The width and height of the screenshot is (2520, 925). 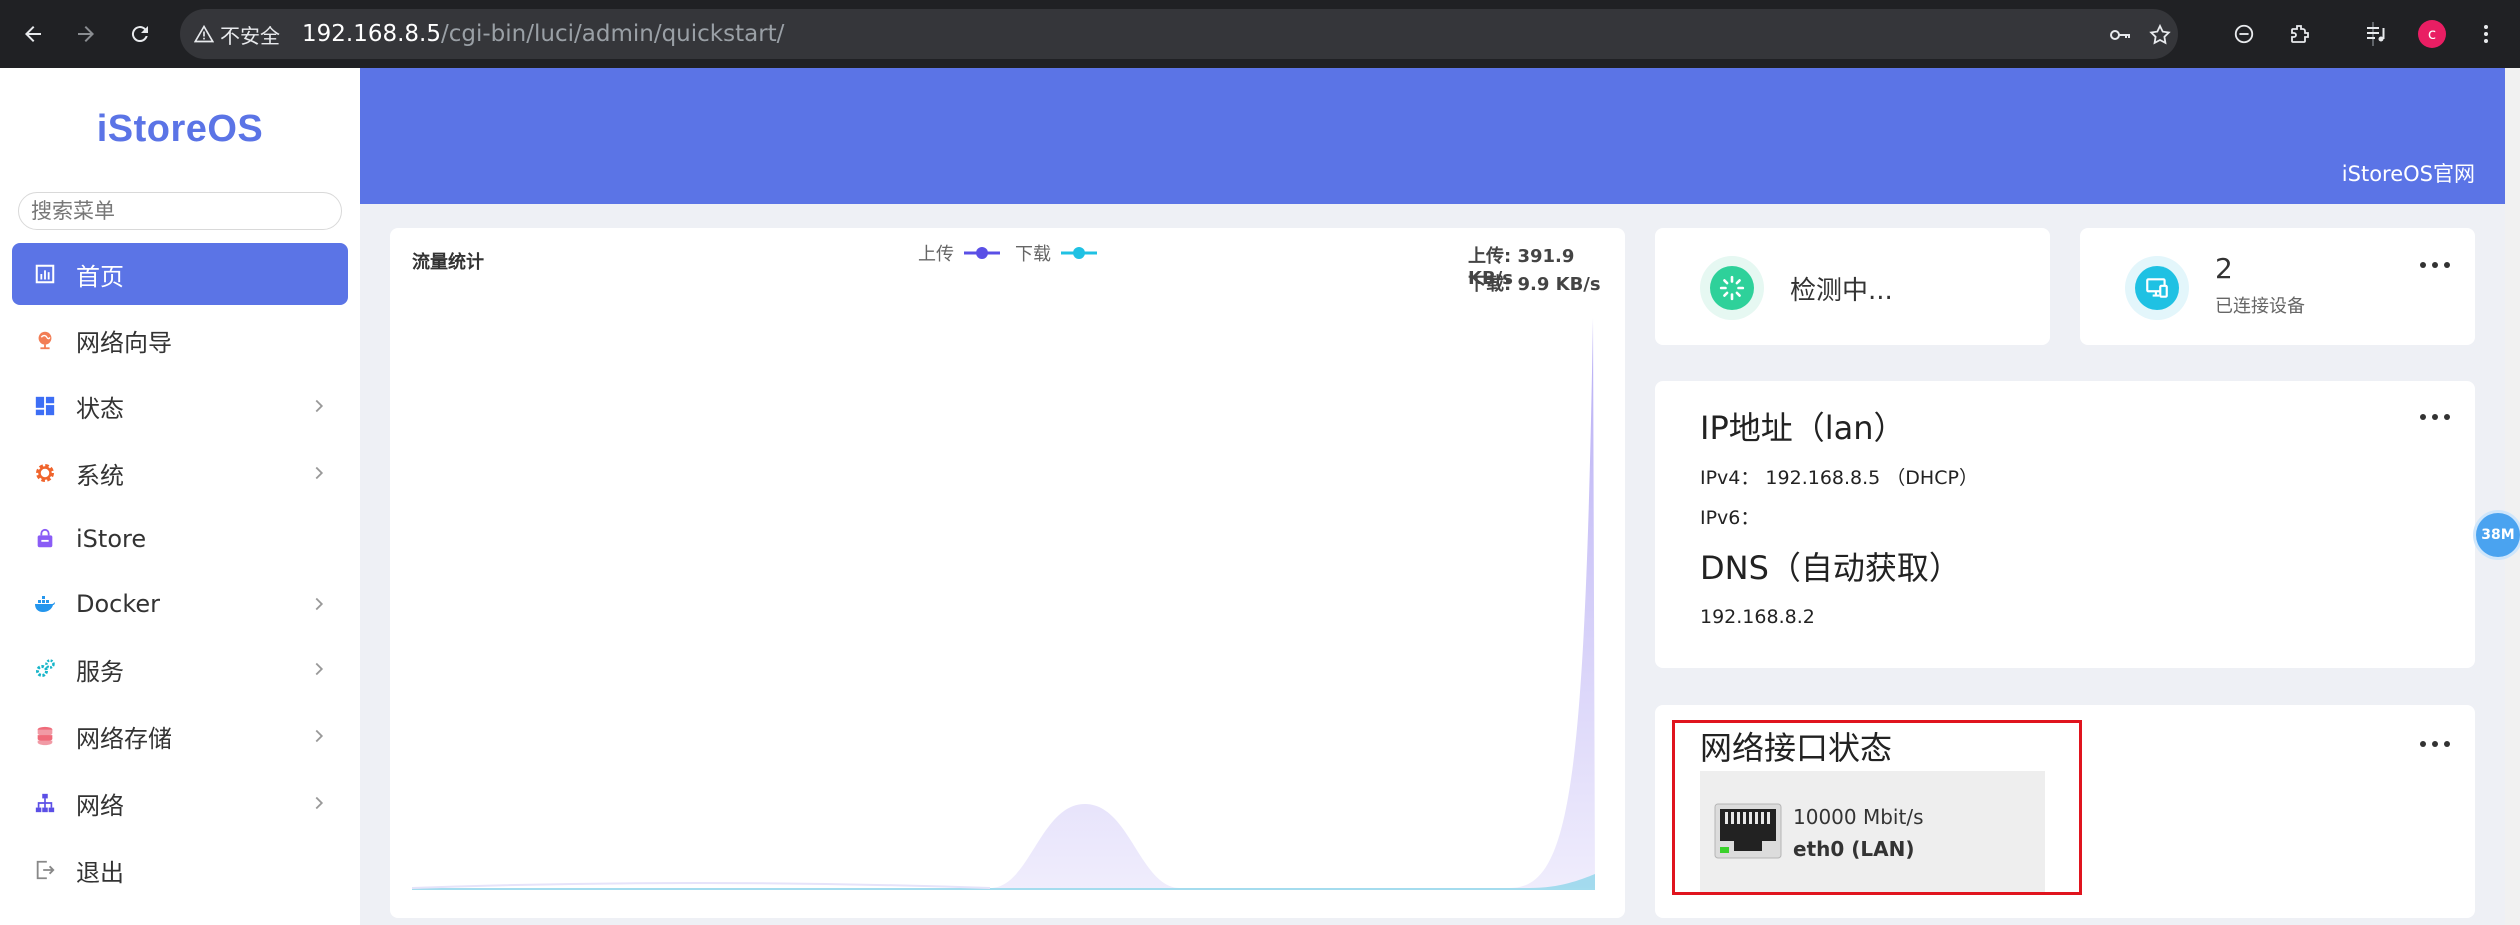 What do you see at coordinates (124, 738) in the screenshot?
I see `sidebar-item-label: 网络存储` at bounding box center [124, 738].